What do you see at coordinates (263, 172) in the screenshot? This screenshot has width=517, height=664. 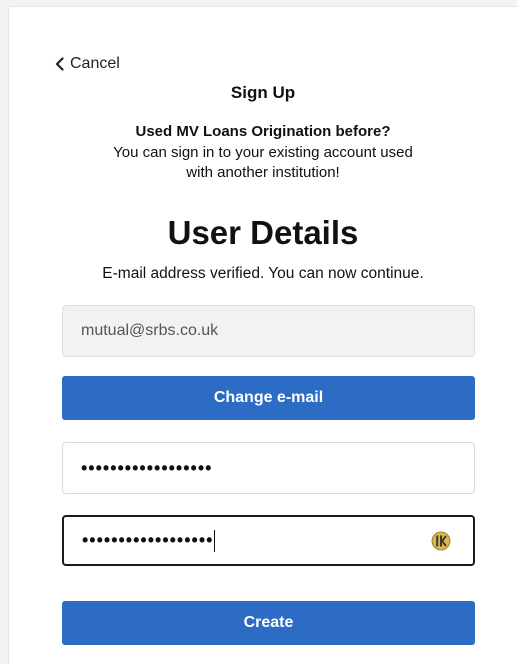 I see `existing-account-line-2: with another institution!` at bounding box center [263, 172].